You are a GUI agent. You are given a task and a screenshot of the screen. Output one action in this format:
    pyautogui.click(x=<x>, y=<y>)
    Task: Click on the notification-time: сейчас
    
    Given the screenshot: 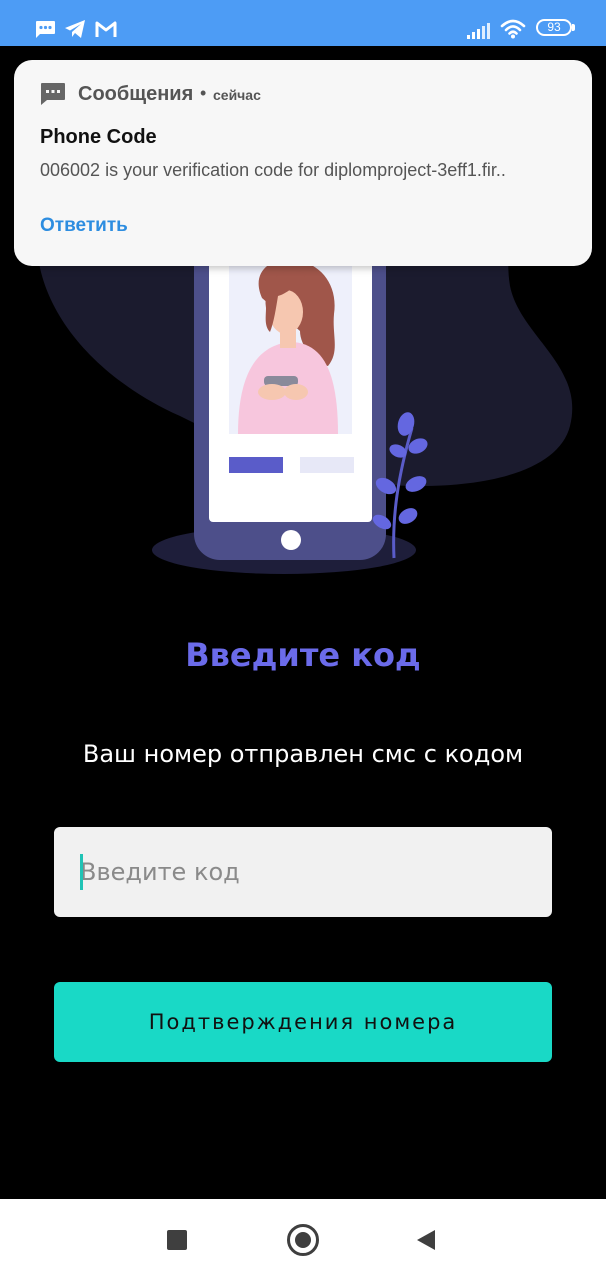 What is the action you would take?
    pyautogui.click(x=237, y=95)
    